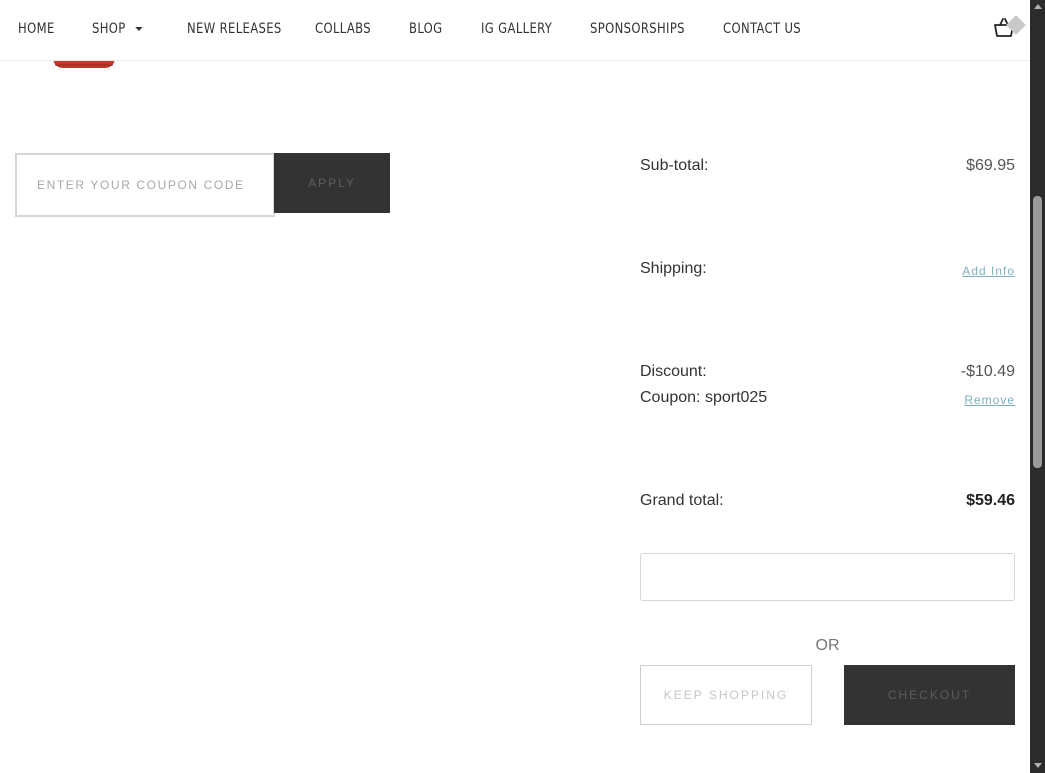  Describe the element at coordinates (987, 371) in the screenshot. I see `discount-value: -$10.49` at that location.